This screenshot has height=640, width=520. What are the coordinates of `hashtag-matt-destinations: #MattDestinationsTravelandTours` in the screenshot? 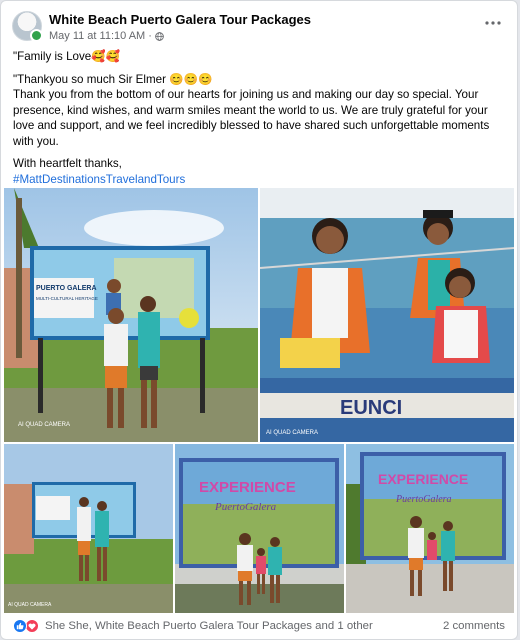 It's located at (259, 180).